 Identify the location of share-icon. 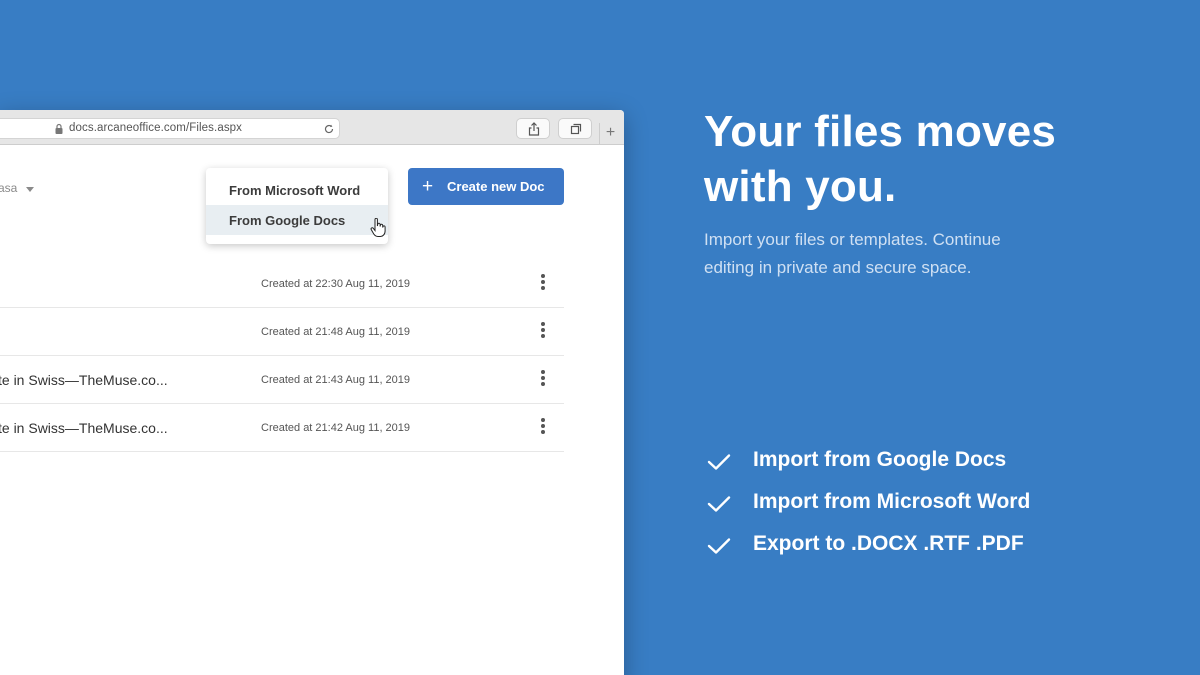
(534, 129).